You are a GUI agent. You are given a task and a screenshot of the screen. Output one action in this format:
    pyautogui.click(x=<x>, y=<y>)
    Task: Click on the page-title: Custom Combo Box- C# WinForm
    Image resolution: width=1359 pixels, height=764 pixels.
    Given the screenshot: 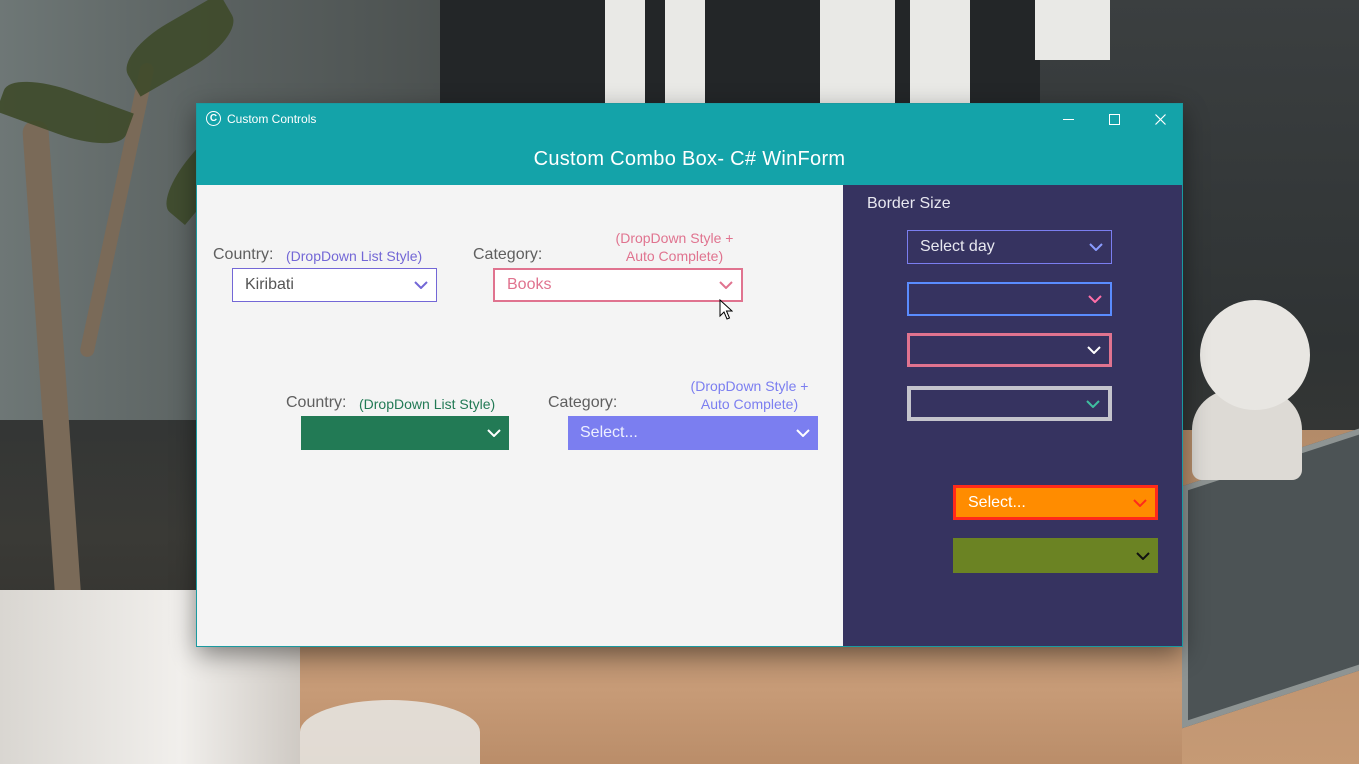 What is the action you would take?
    pyautogui.click(x=689, y=159)
    